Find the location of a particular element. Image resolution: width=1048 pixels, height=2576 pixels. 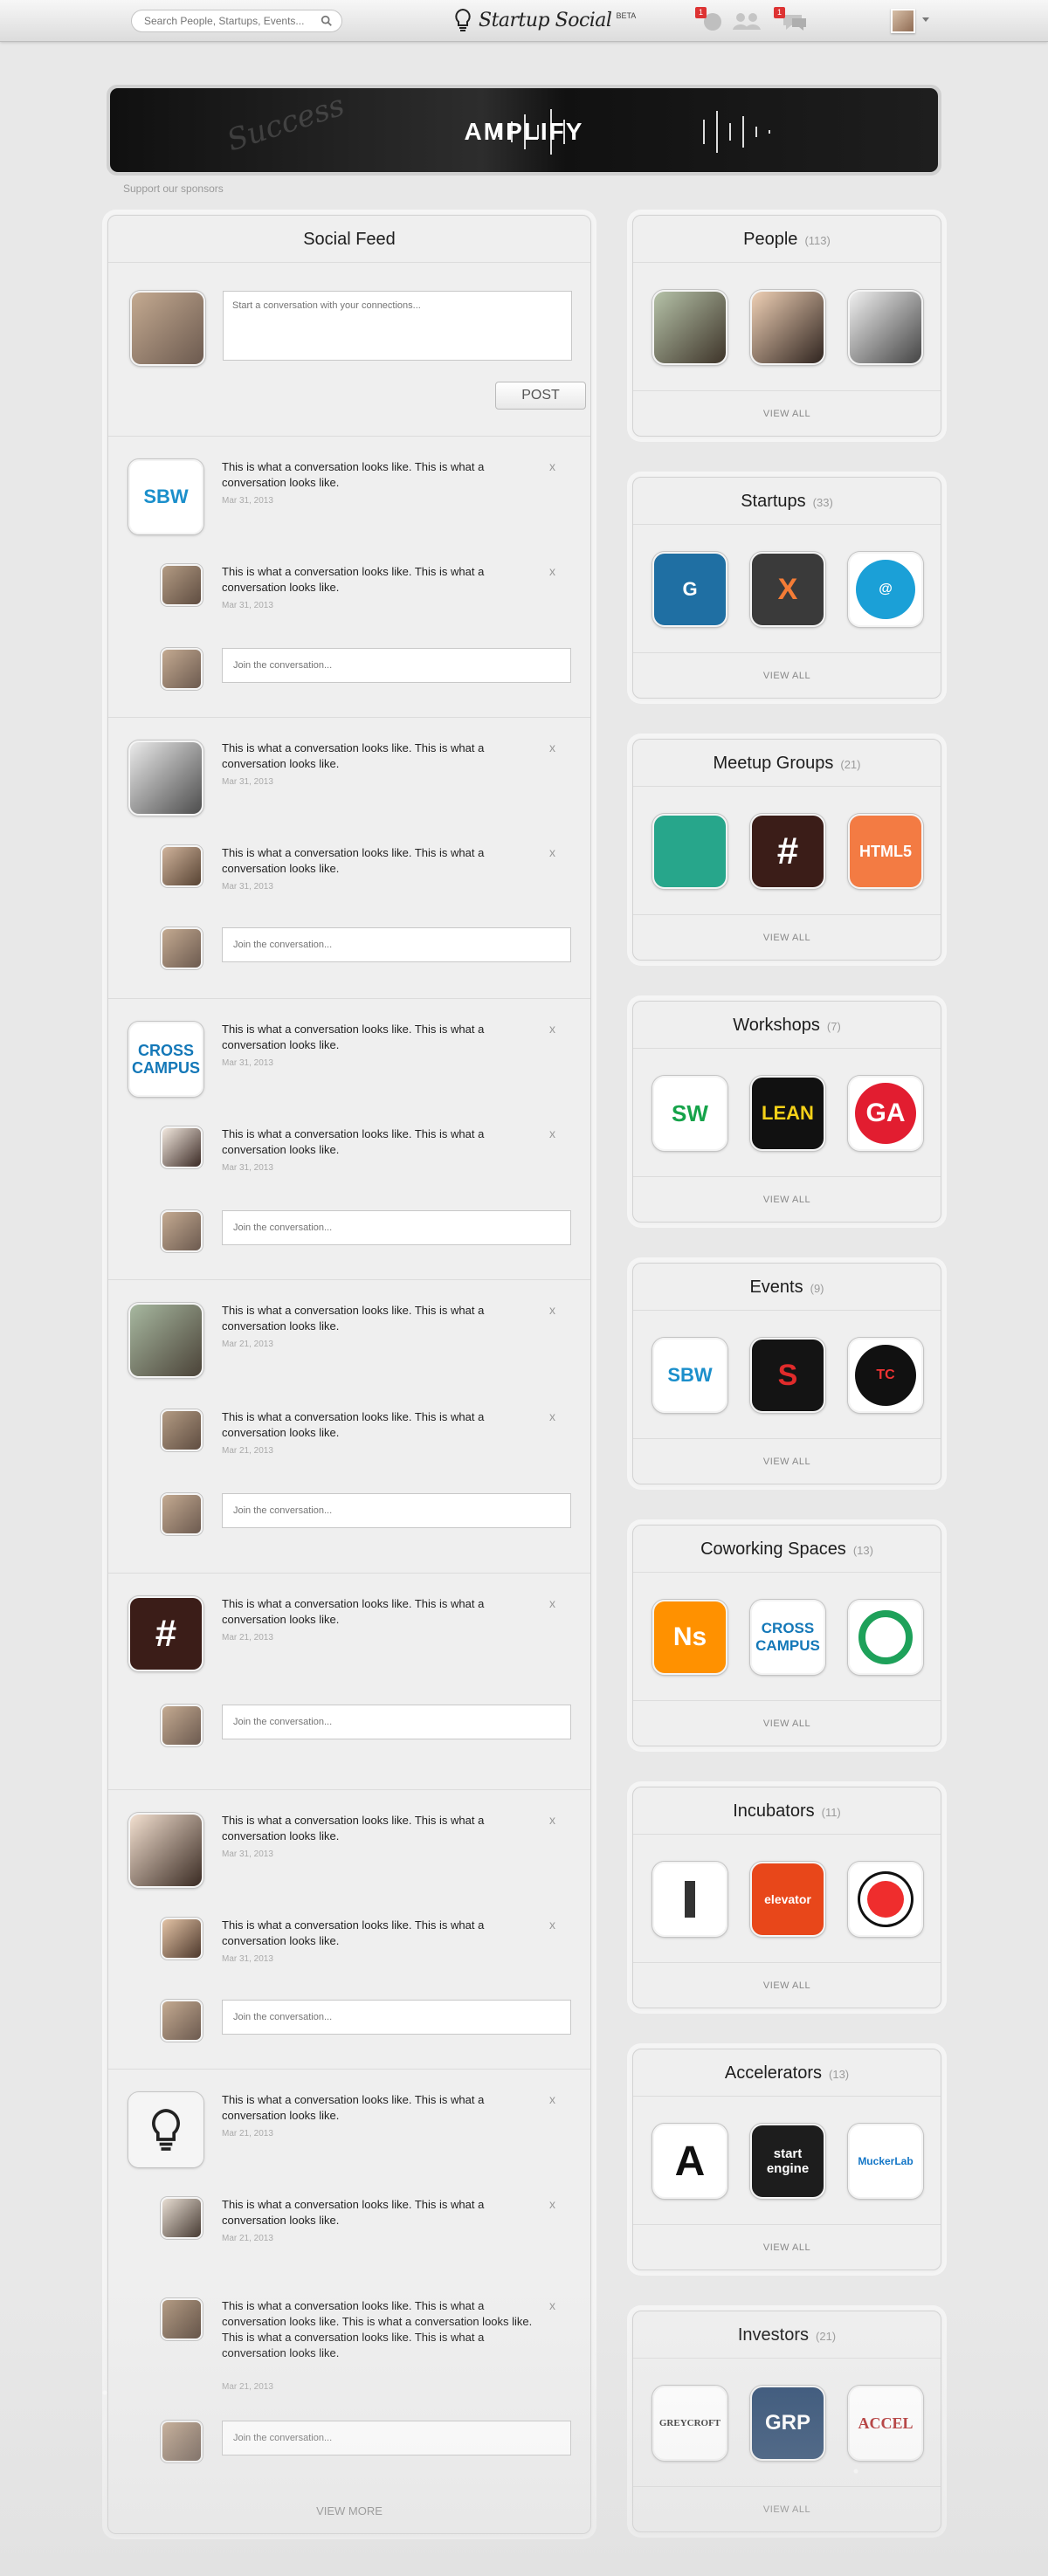

mucker-lab-logo: MuckerLab is located at coordinates (885, 2161).